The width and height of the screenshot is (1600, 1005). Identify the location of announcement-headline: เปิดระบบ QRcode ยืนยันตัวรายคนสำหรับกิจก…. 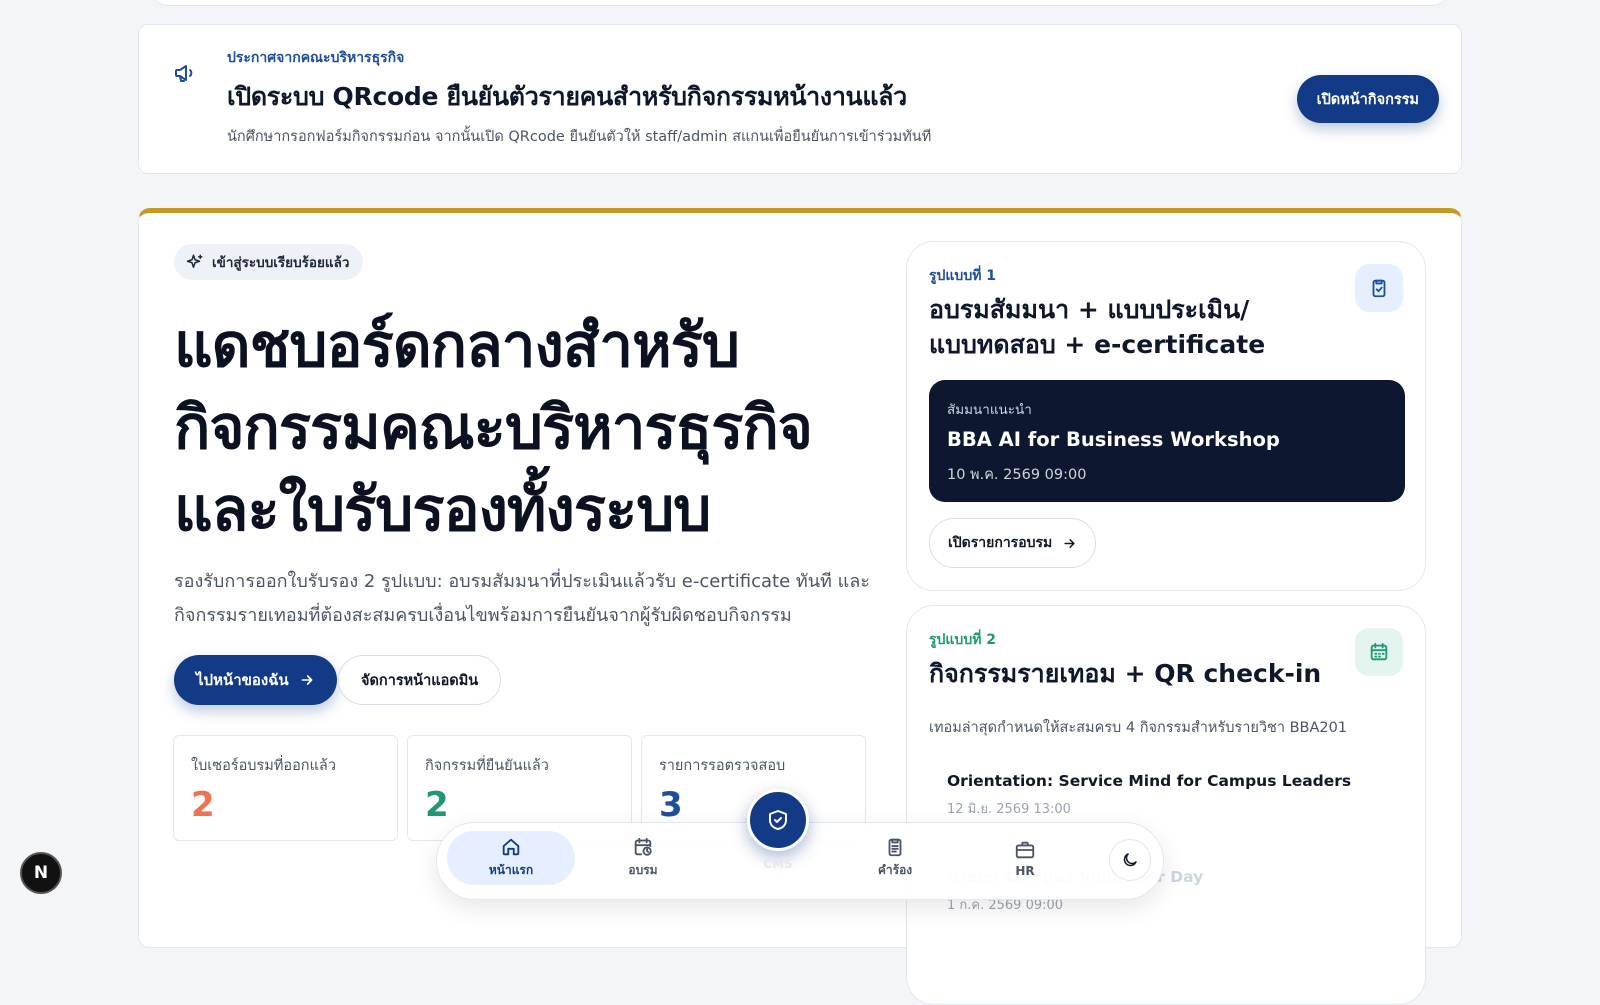
(567, 96).